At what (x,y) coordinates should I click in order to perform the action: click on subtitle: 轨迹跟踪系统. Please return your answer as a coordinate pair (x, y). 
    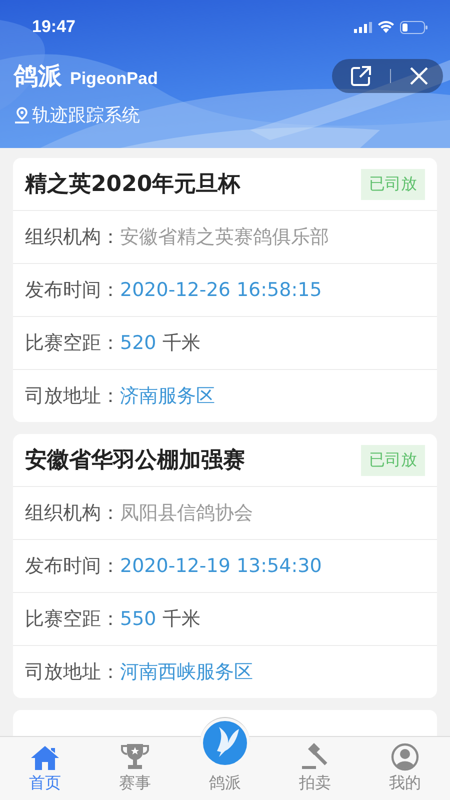
    Looking at the image, I should click on (86, 115).